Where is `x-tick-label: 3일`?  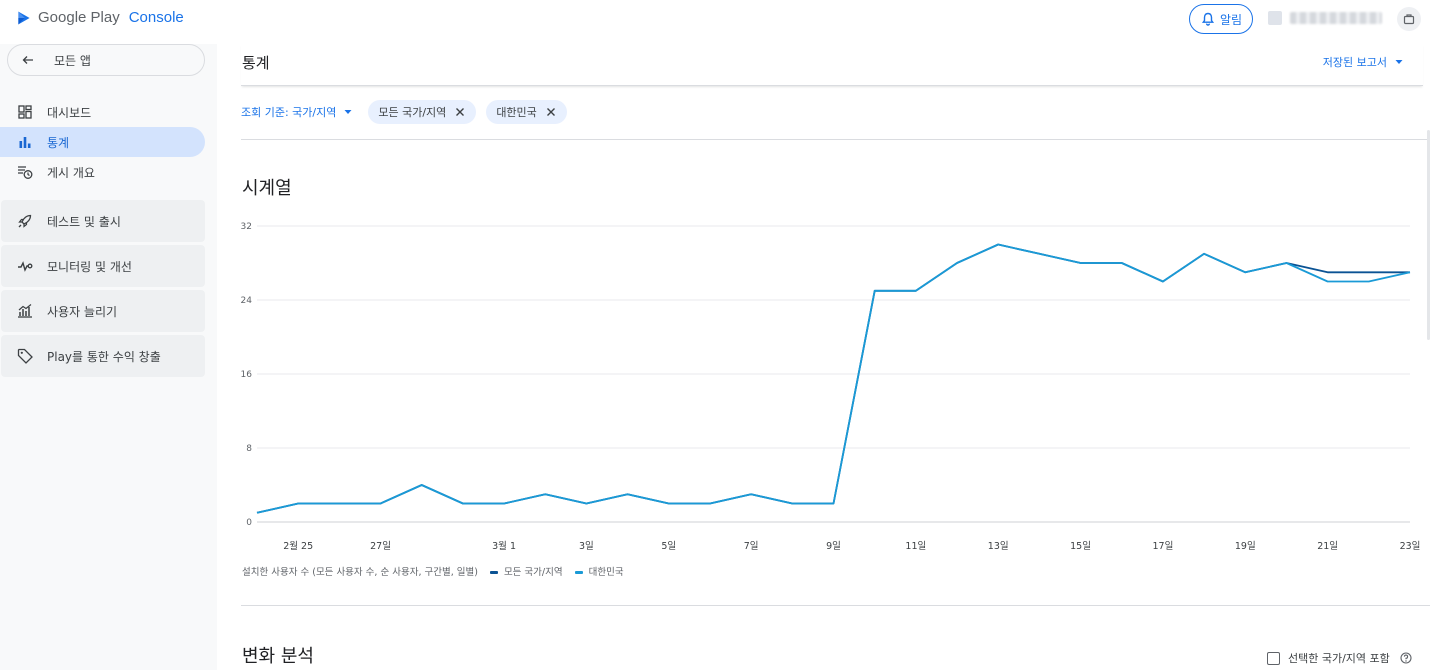
x-tick-label: 3일 is located at coordinates (586, 546).